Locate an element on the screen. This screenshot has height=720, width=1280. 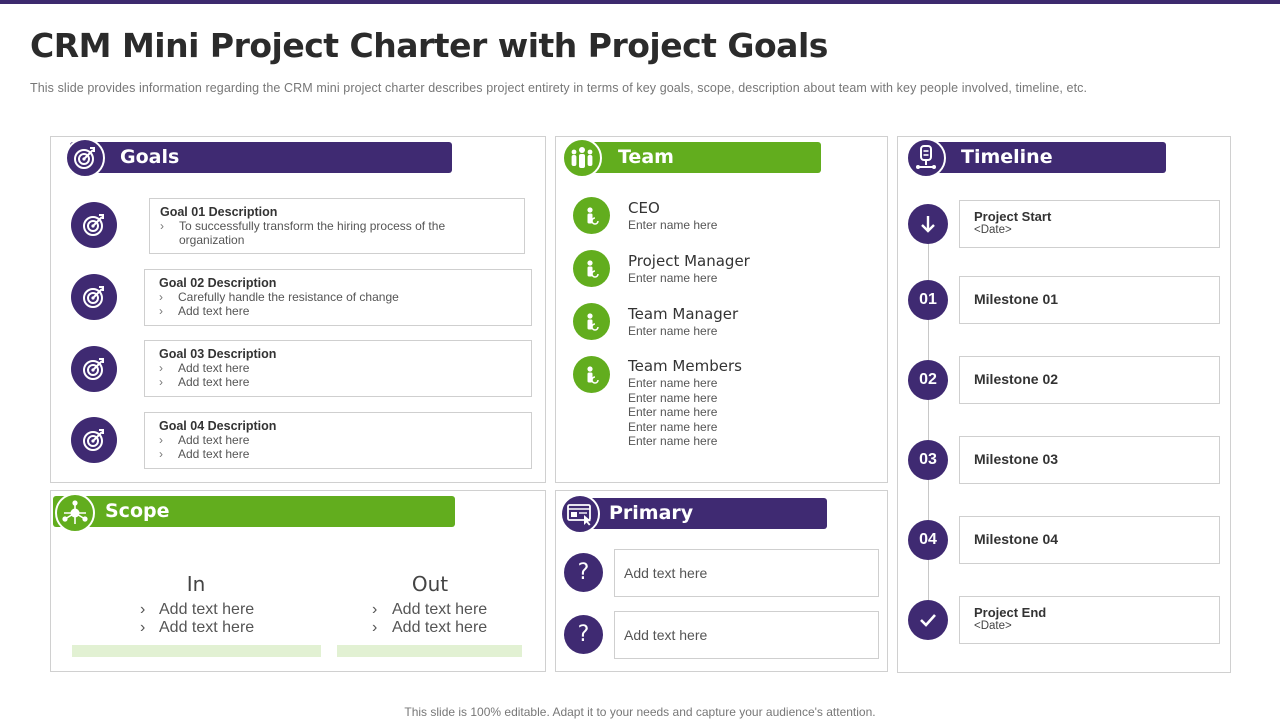
check-icon is located at coordinates (928, 620).